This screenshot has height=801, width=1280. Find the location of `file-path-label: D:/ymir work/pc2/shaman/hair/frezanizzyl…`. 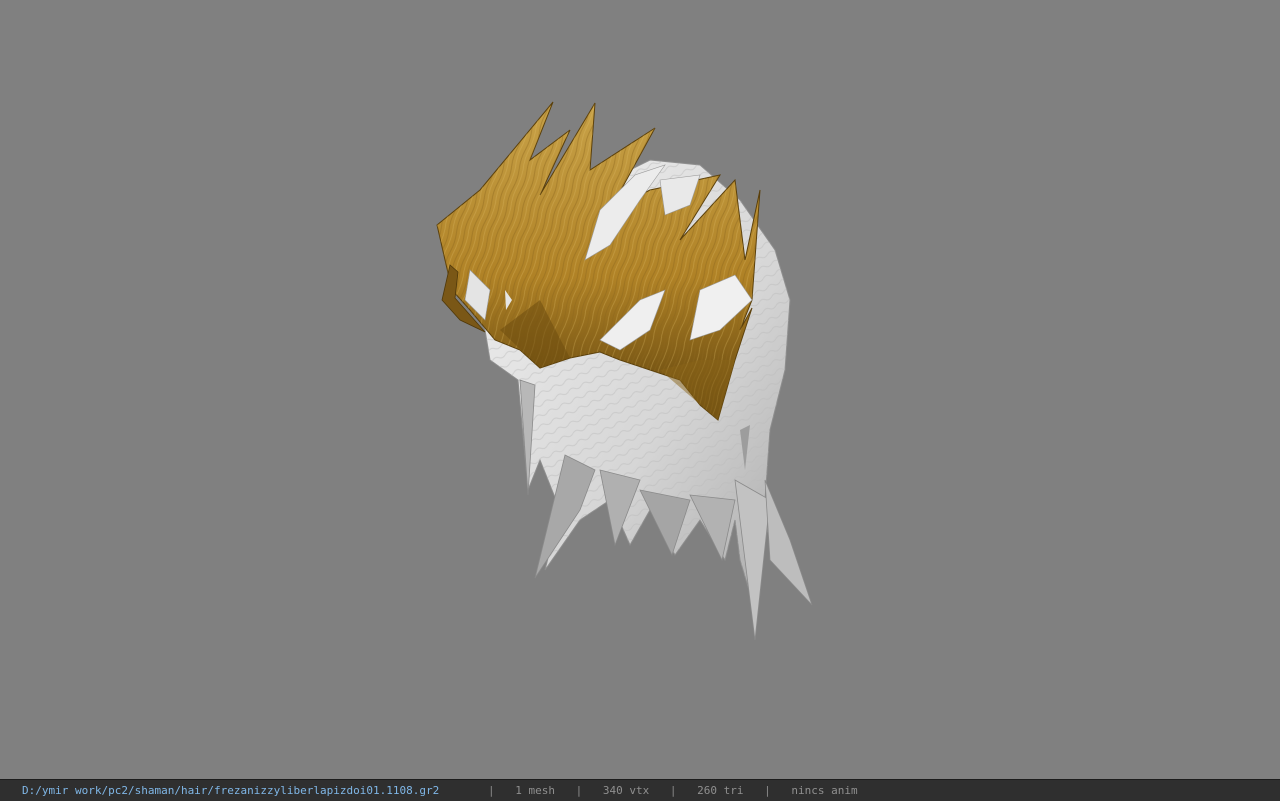

file-path-label: D:/ymir work/pc2/shaman/hair/frezanizzyl… is located at coordinates (231, 790).